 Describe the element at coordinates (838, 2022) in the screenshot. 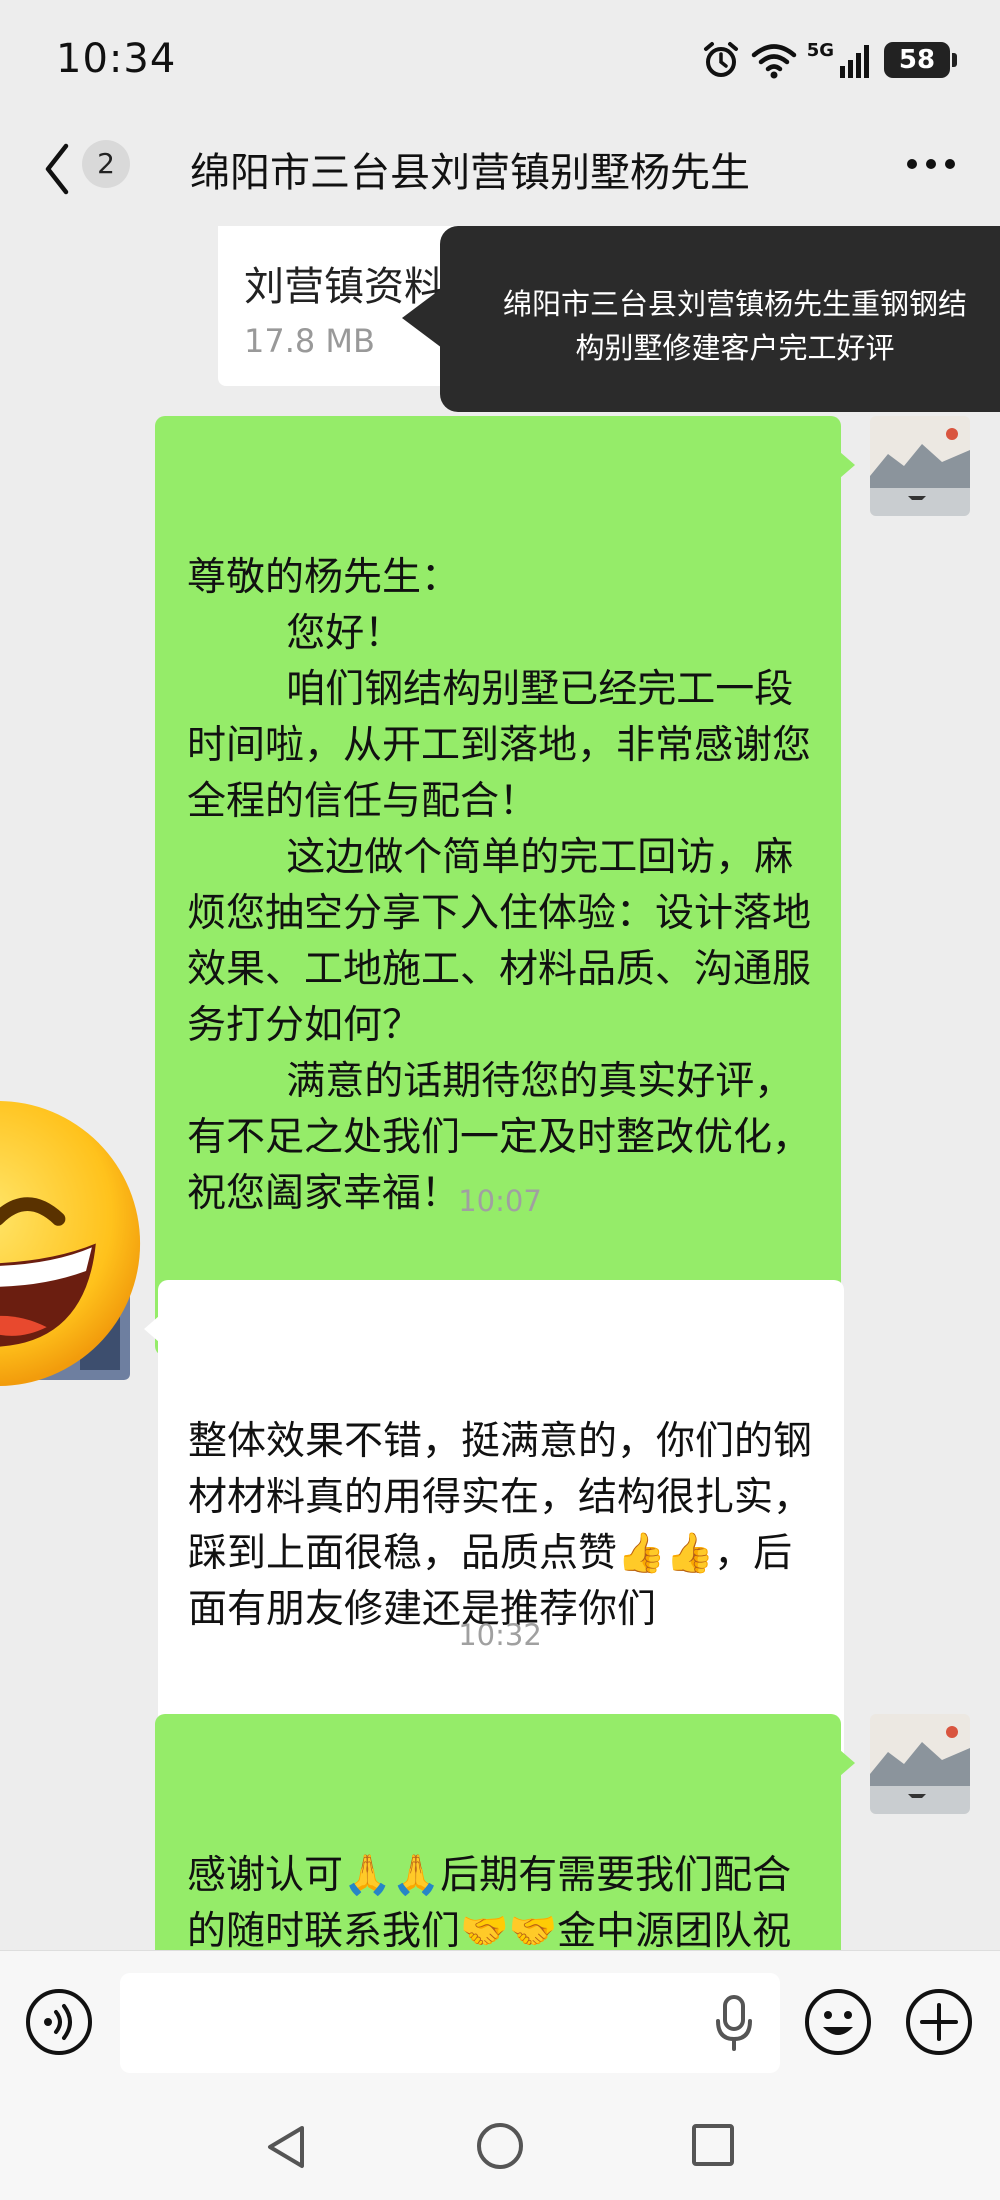

I see `smiley-icon` at that location.